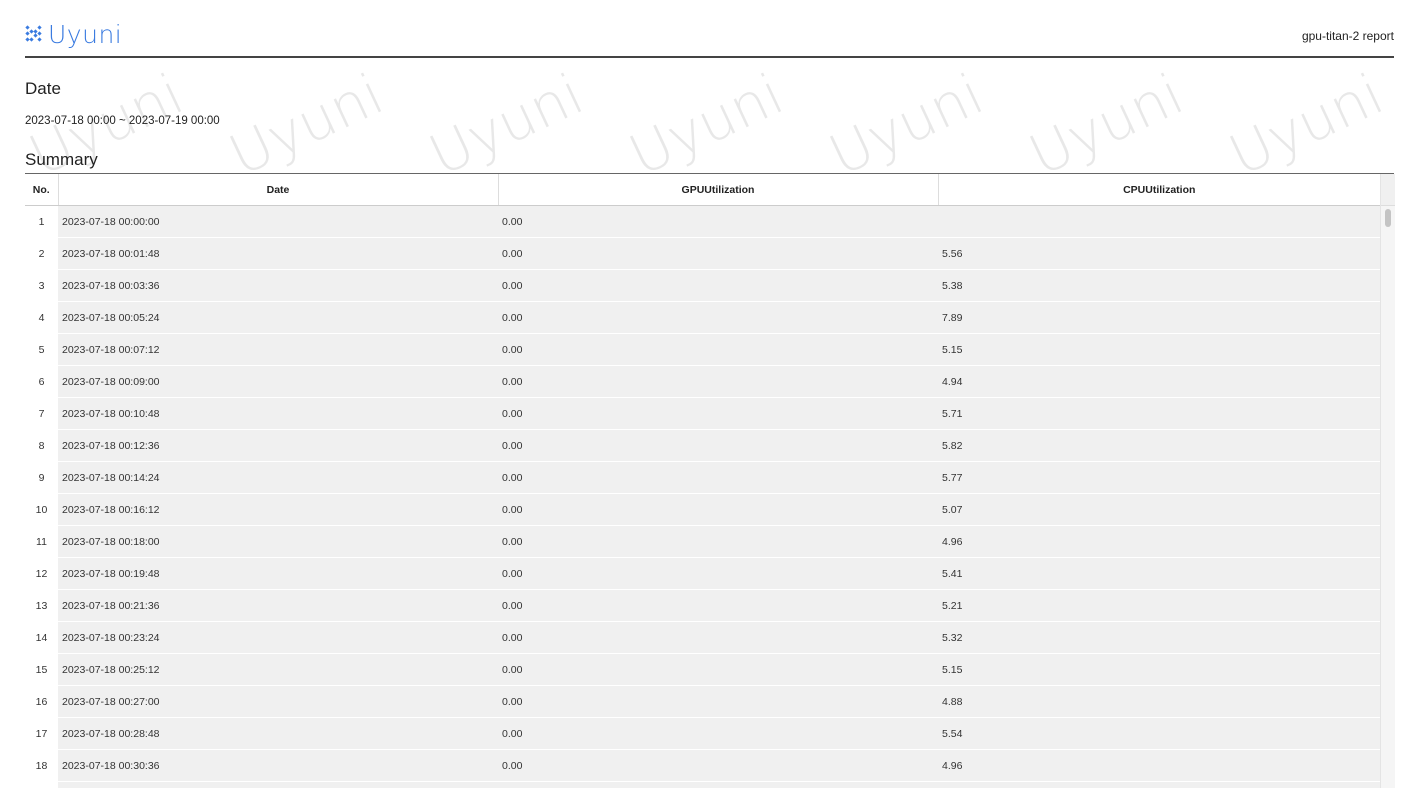 This screenshot has width=1421, height=788. What do you see at coordinates (1387, 481) in the screenshot?
I see `table-scrollbar` at bounding box center [1387, 481].